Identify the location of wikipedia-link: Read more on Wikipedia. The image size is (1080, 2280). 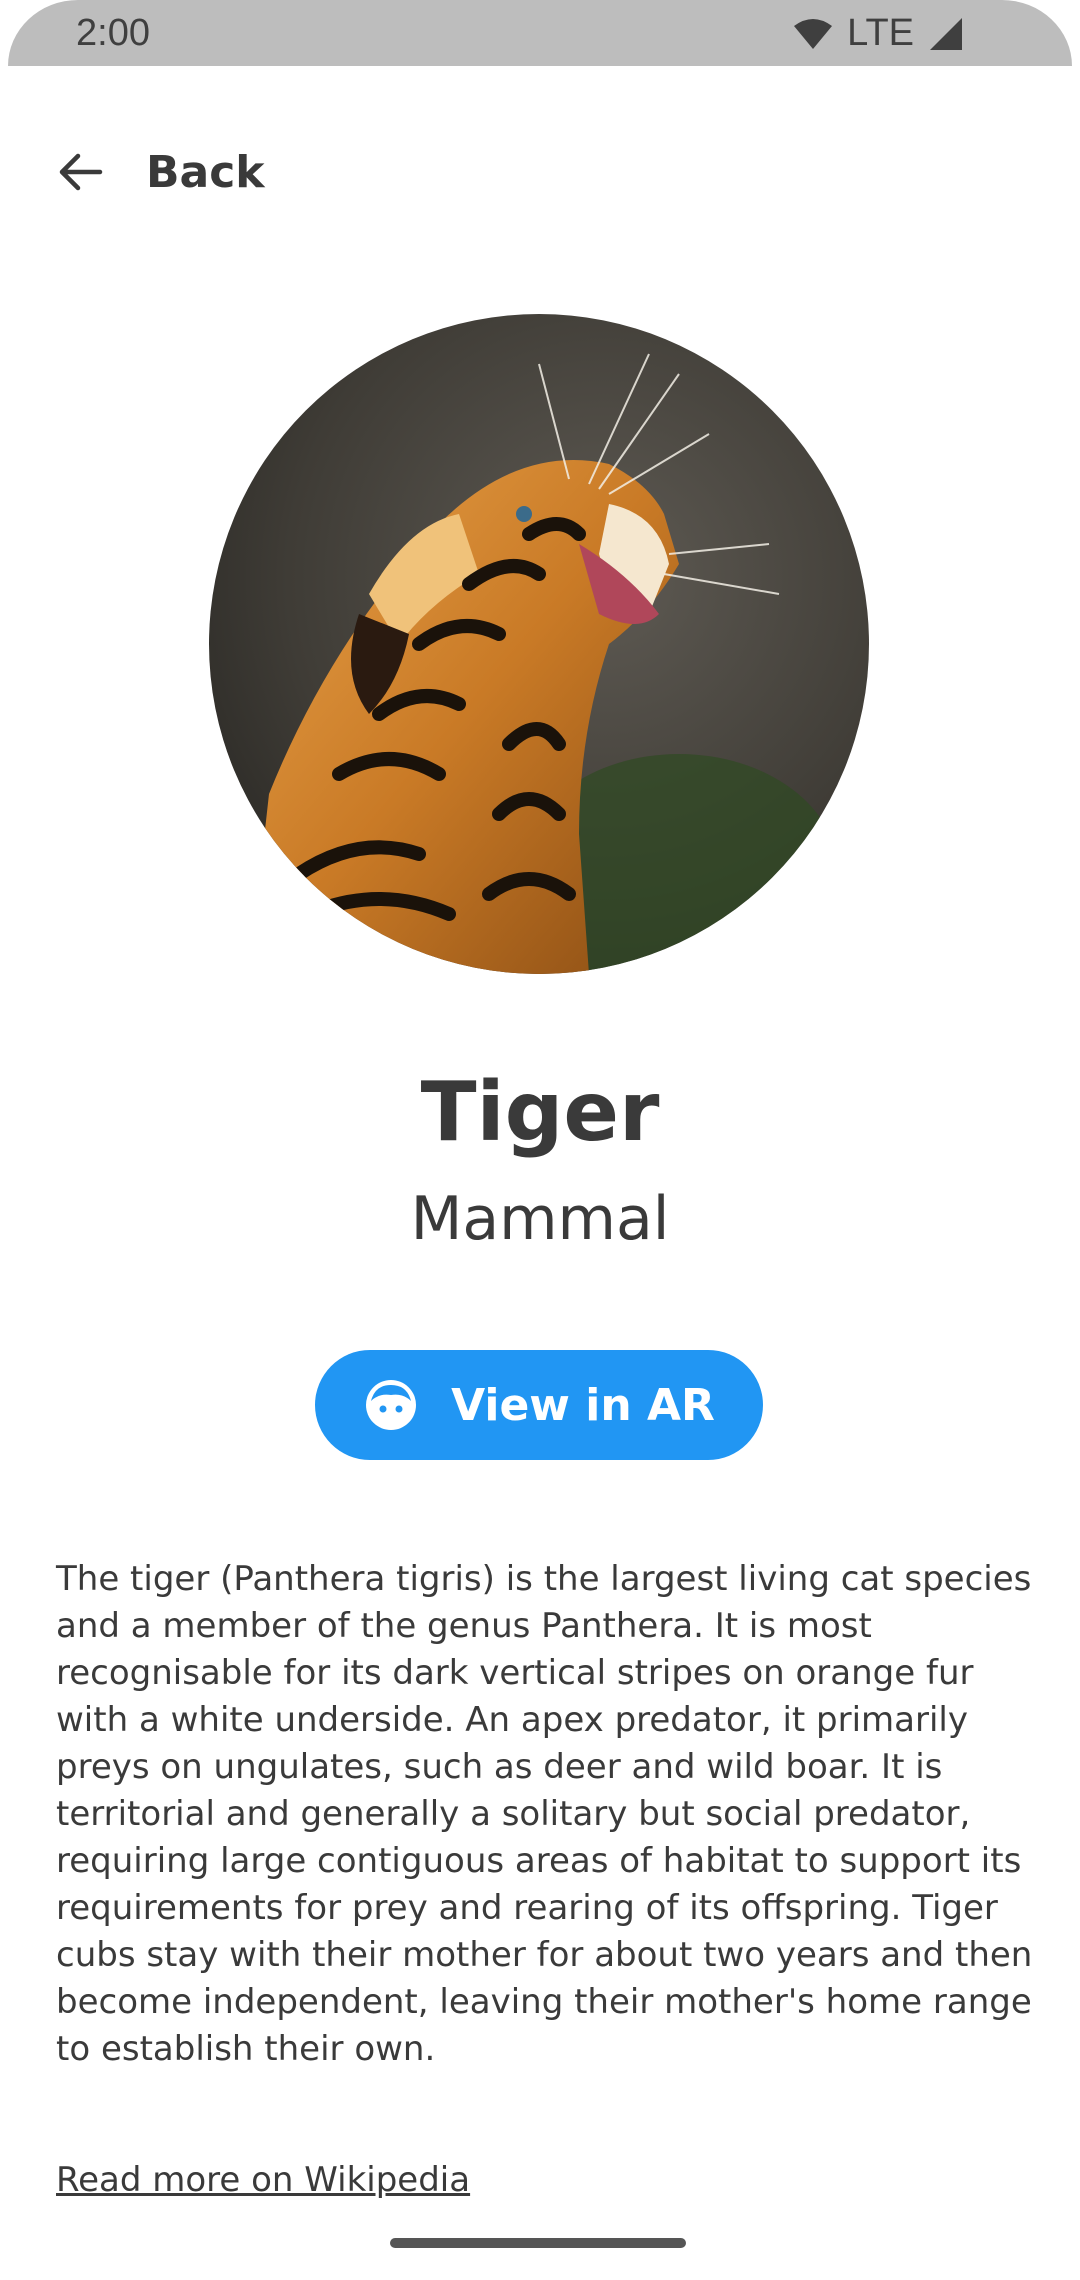
(263, 2180).